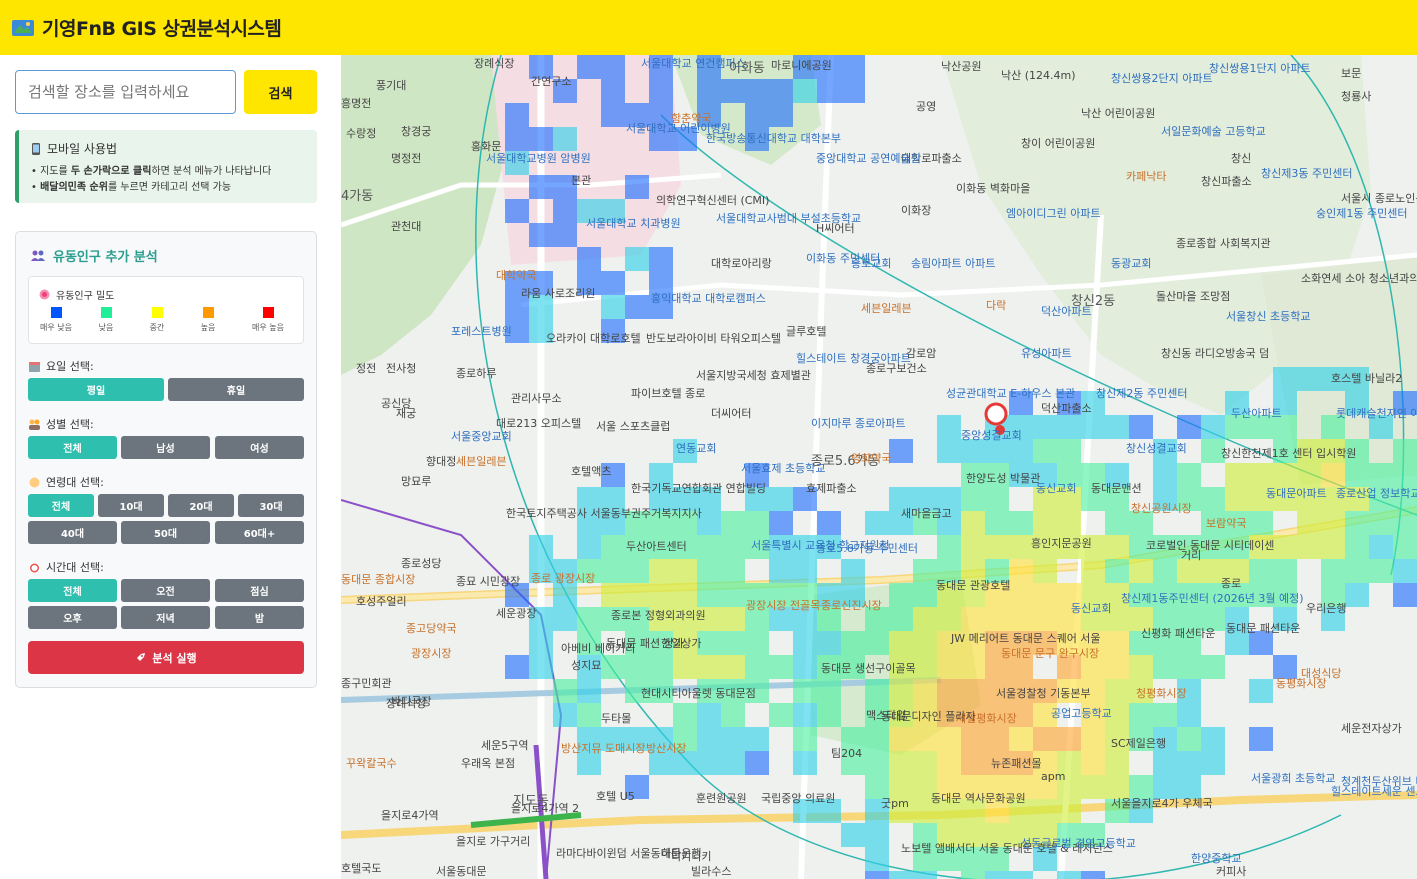 This screenshot has height=879, width=1417. Describe the element at coordinates (268, 320) in the screenshot. I see `legend-item-very-high: 매우 높음` at that location.